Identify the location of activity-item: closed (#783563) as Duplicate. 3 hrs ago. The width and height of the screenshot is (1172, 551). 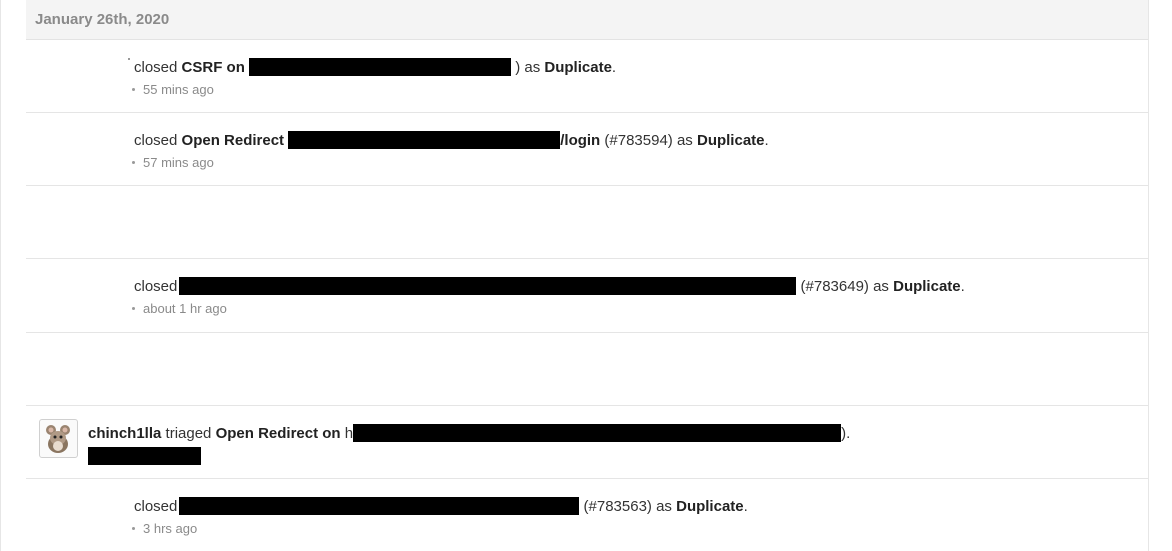
(587, 515).